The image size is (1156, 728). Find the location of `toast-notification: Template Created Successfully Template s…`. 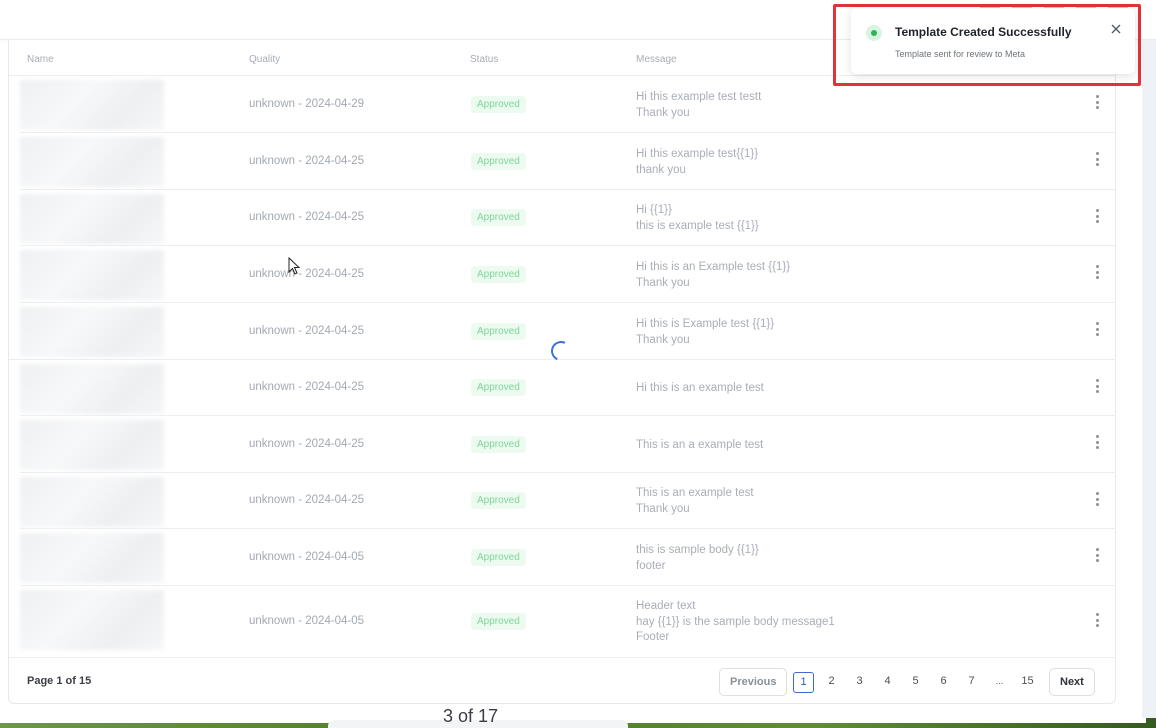

toast-notification: Template Created Successfully Template s… is located at coordinates (993, 41).